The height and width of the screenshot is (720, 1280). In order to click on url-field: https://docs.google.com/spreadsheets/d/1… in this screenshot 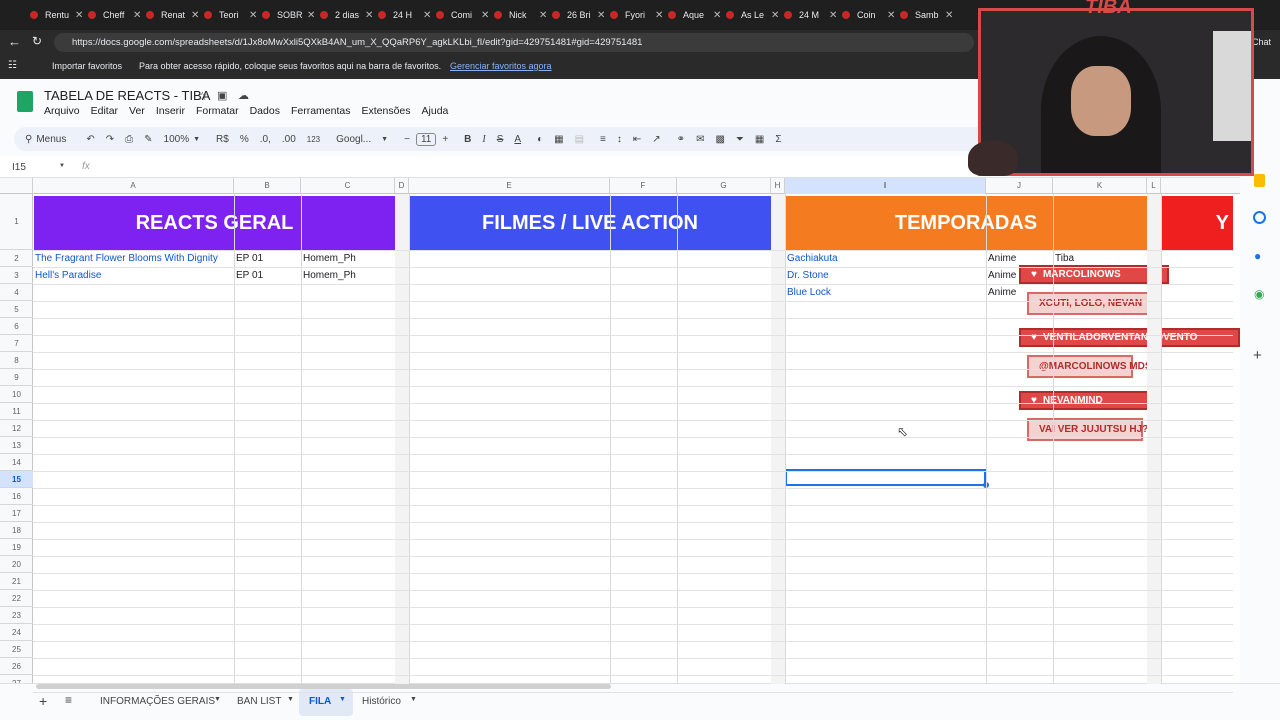, I will do `click(514, 42)`.